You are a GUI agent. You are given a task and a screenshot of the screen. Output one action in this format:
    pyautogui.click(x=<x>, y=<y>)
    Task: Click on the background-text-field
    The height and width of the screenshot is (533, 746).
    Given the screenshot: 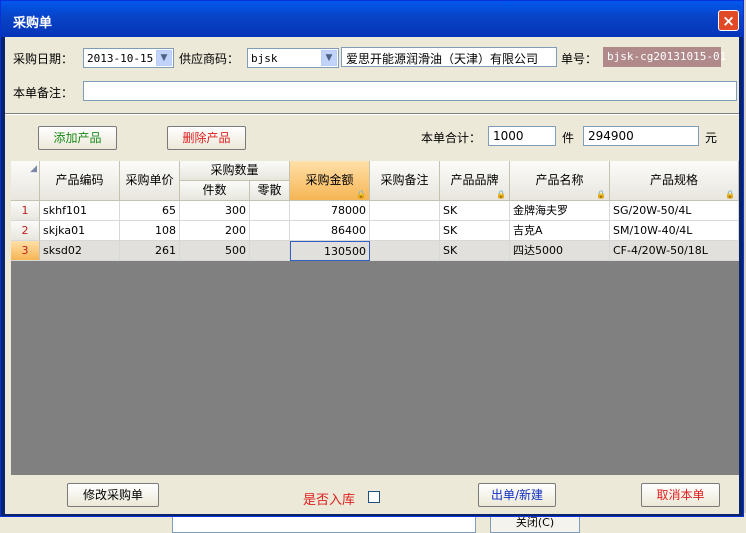 What is the action you would take?
    pyautogui.click(x=324, y=524)
    